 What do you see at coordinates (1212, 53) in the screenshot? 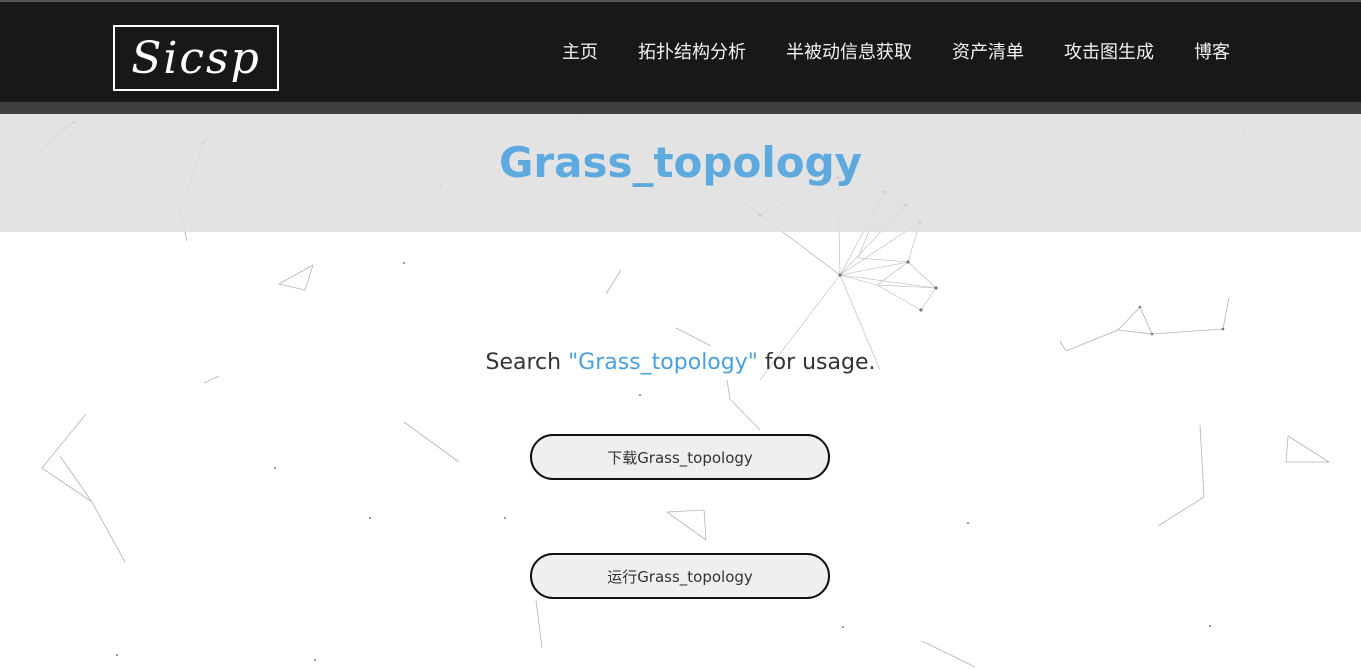
I see `nav-item-blog: 博客` at bounding box center [1212, 53].